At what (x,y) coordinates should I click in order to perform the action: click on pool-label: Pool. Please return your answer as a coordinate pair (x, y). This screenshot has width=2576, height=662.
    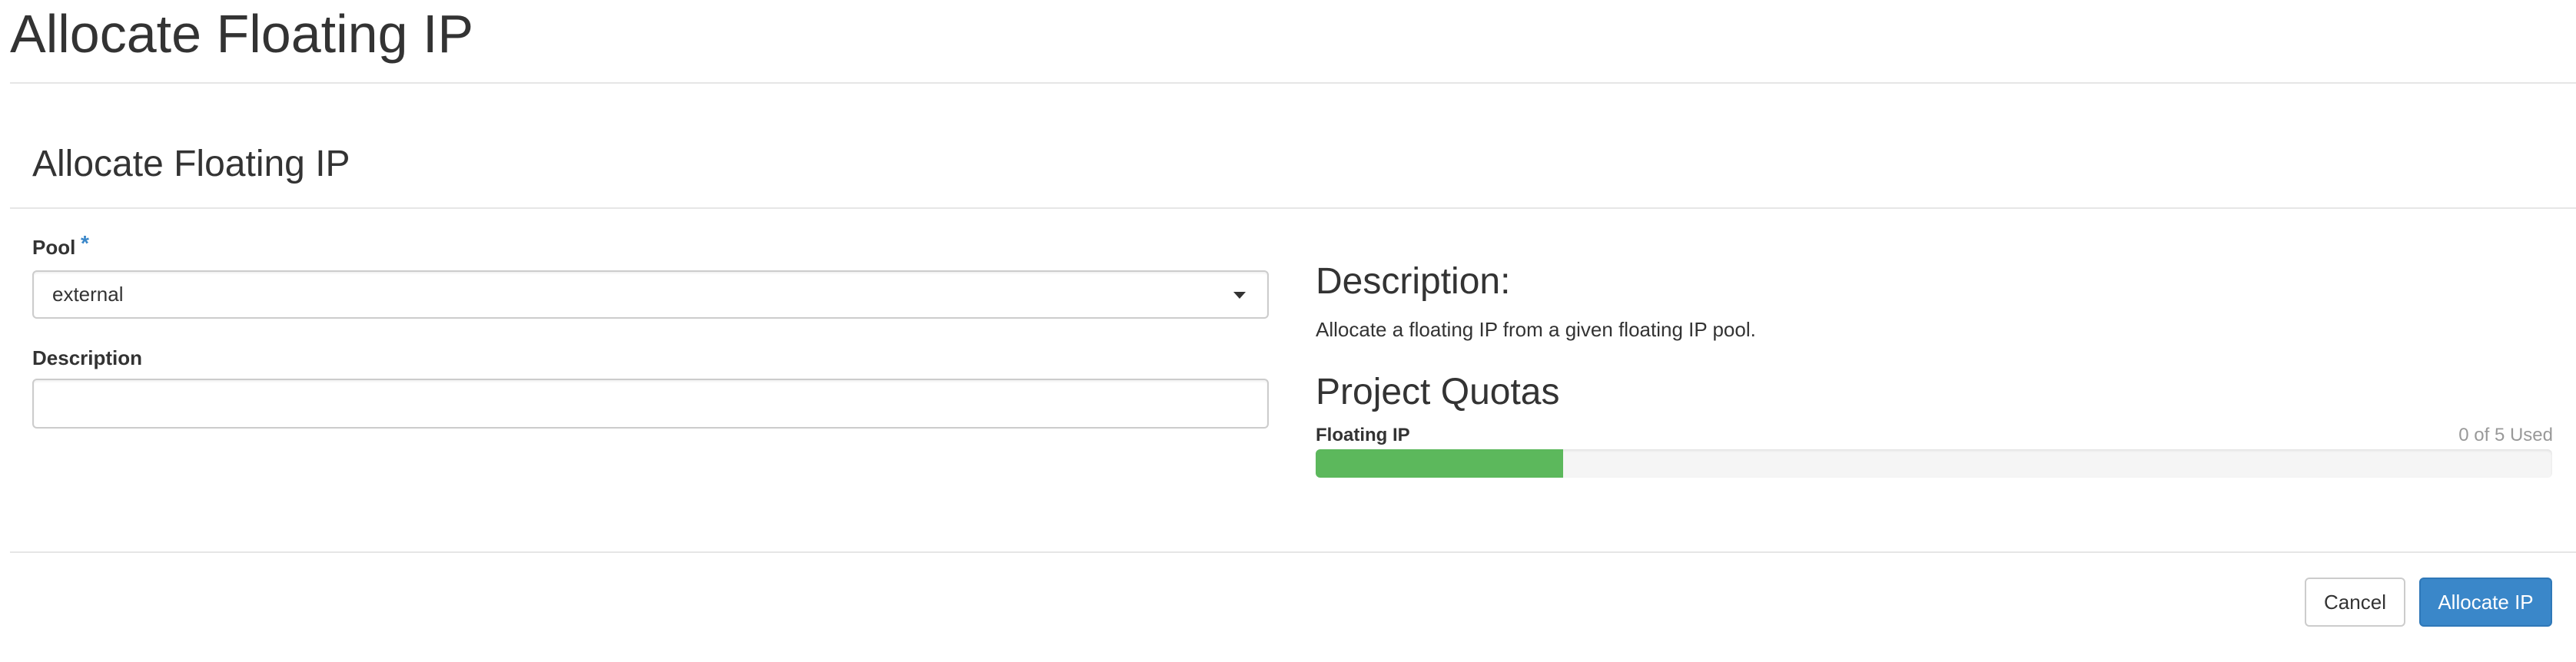
    Looking at the image, I should click on (54, 247).